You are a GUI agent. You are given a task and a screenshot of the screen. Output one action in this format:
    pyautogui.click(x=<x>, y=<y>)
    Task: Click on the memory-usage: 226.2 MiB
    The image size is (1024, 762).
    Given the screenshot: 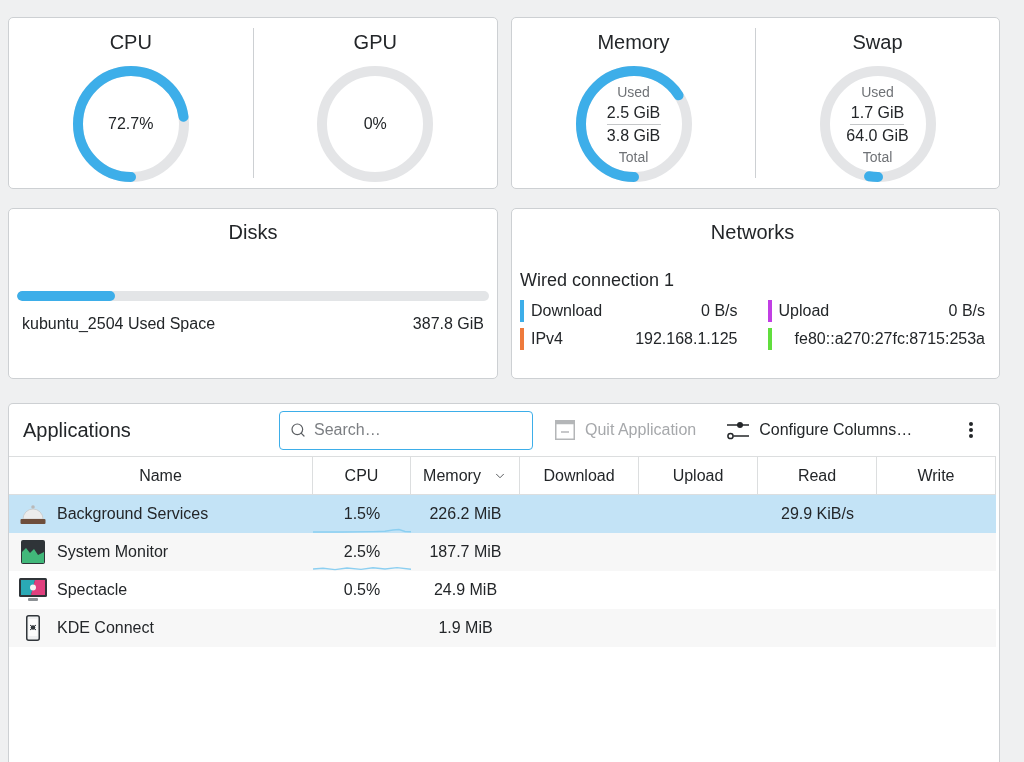 What is the action you would take?
    pyautogui.click(x=465, y=514)
    